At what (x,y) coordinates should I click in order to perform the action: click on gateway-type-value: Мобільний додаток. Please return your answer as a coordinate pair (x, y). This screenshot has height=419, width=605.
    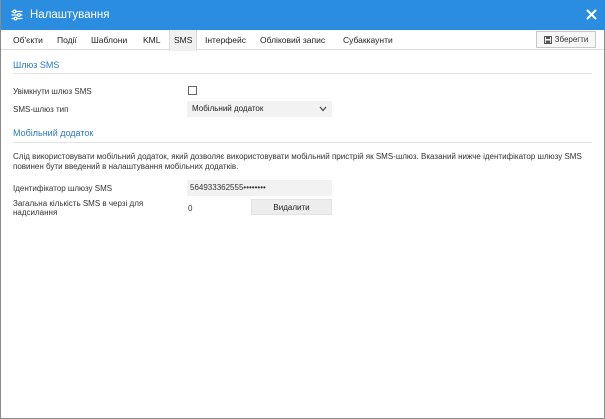
    Looking at the image, I should click on (228, 108).